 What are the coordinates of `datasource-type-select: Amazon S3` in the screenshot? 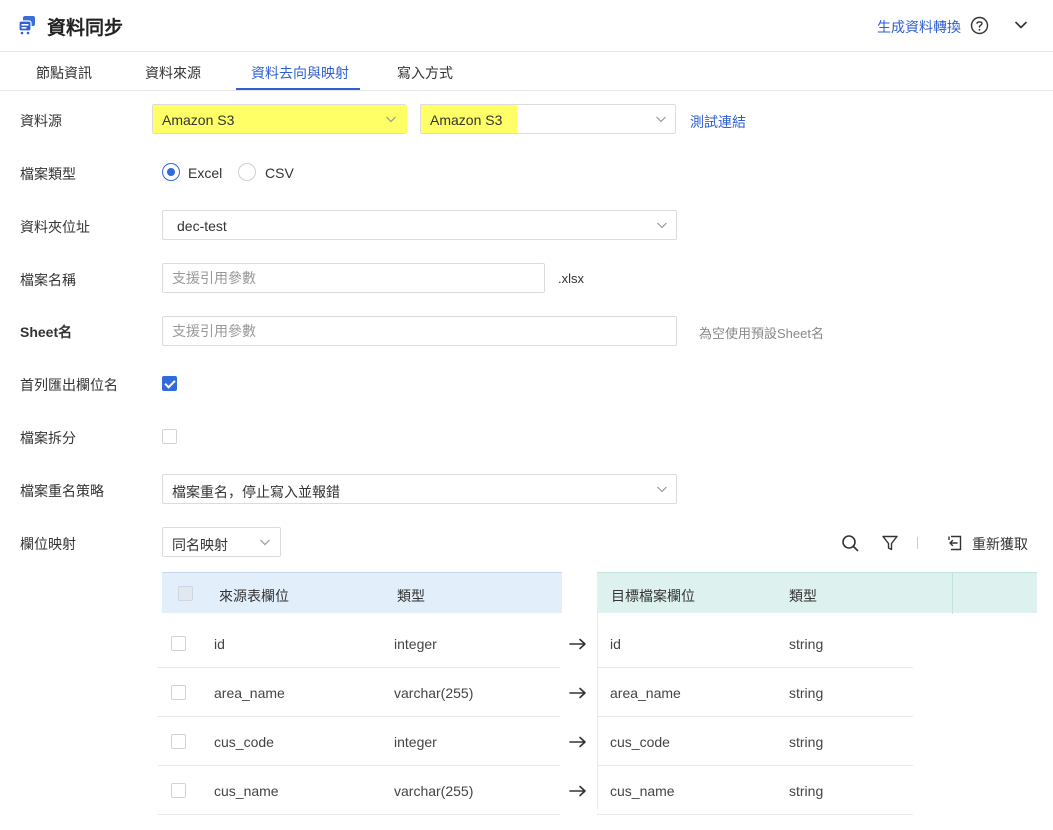 It's located at (279, 119).